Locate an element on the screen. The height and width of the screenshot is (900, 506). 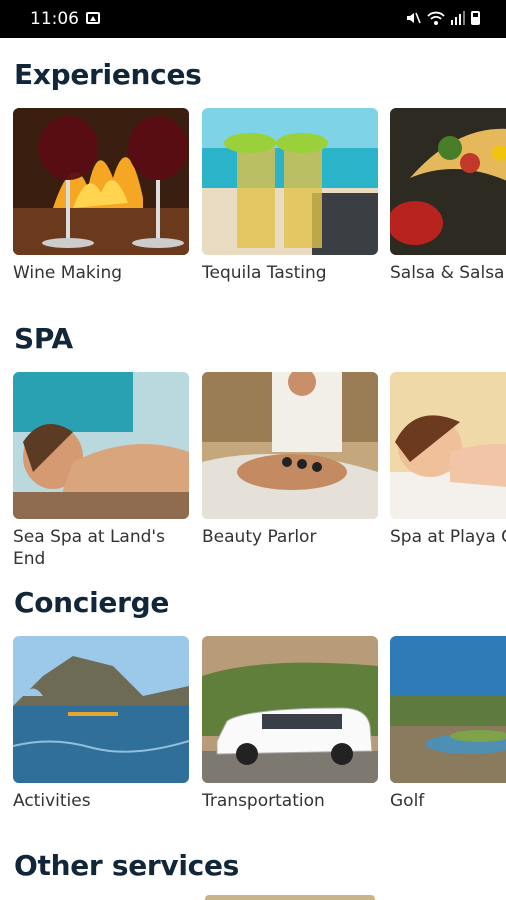
wine-glasses-image is located at coordinates (101, 181).